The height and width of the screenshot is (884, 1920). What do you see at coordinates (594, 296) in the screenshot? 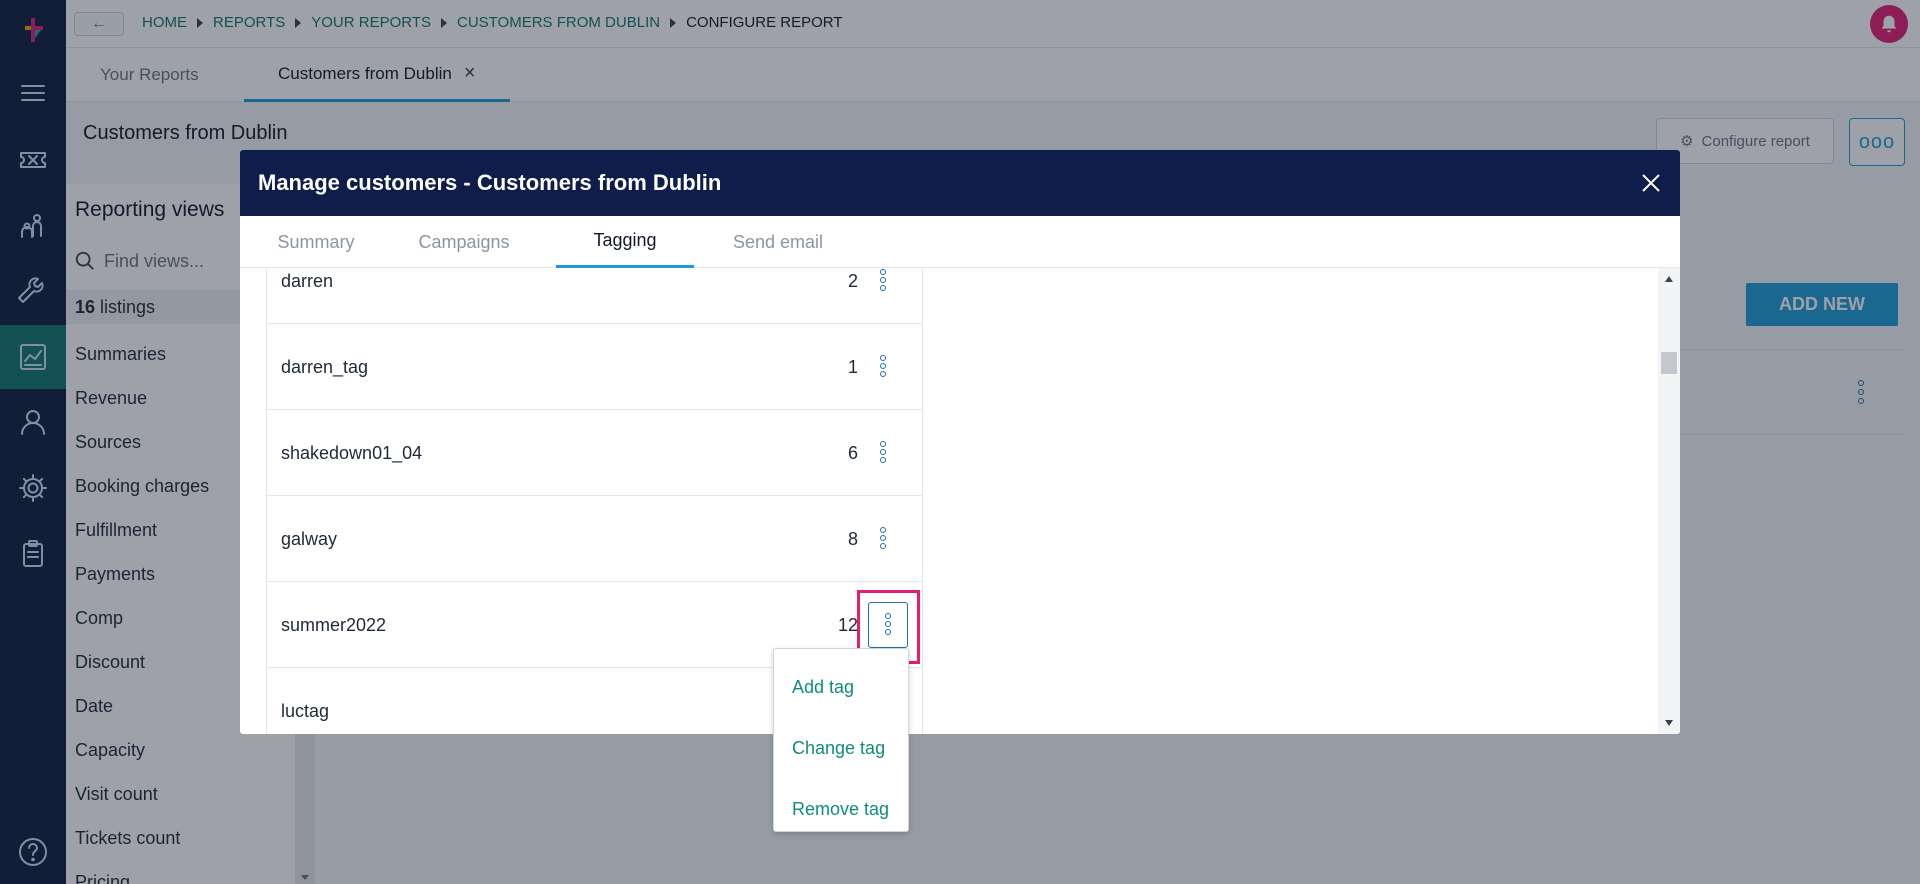
I see `tag-row: darren 2` at bounding box center [594, 296].